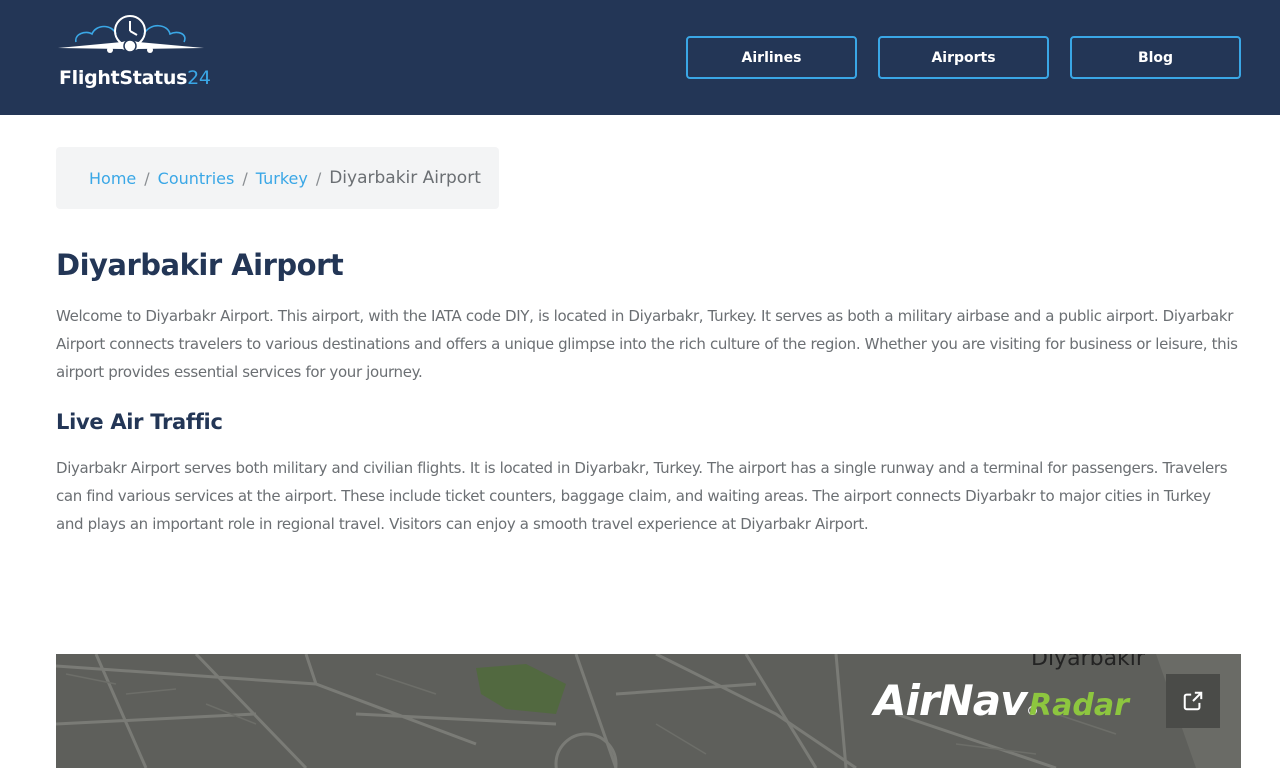 This screenshot has height=768, width=1280. What do you see at coordinates (950, 700) in the screenshot?
I see `brand-name: AirNav` at bounding box center [950, 700].